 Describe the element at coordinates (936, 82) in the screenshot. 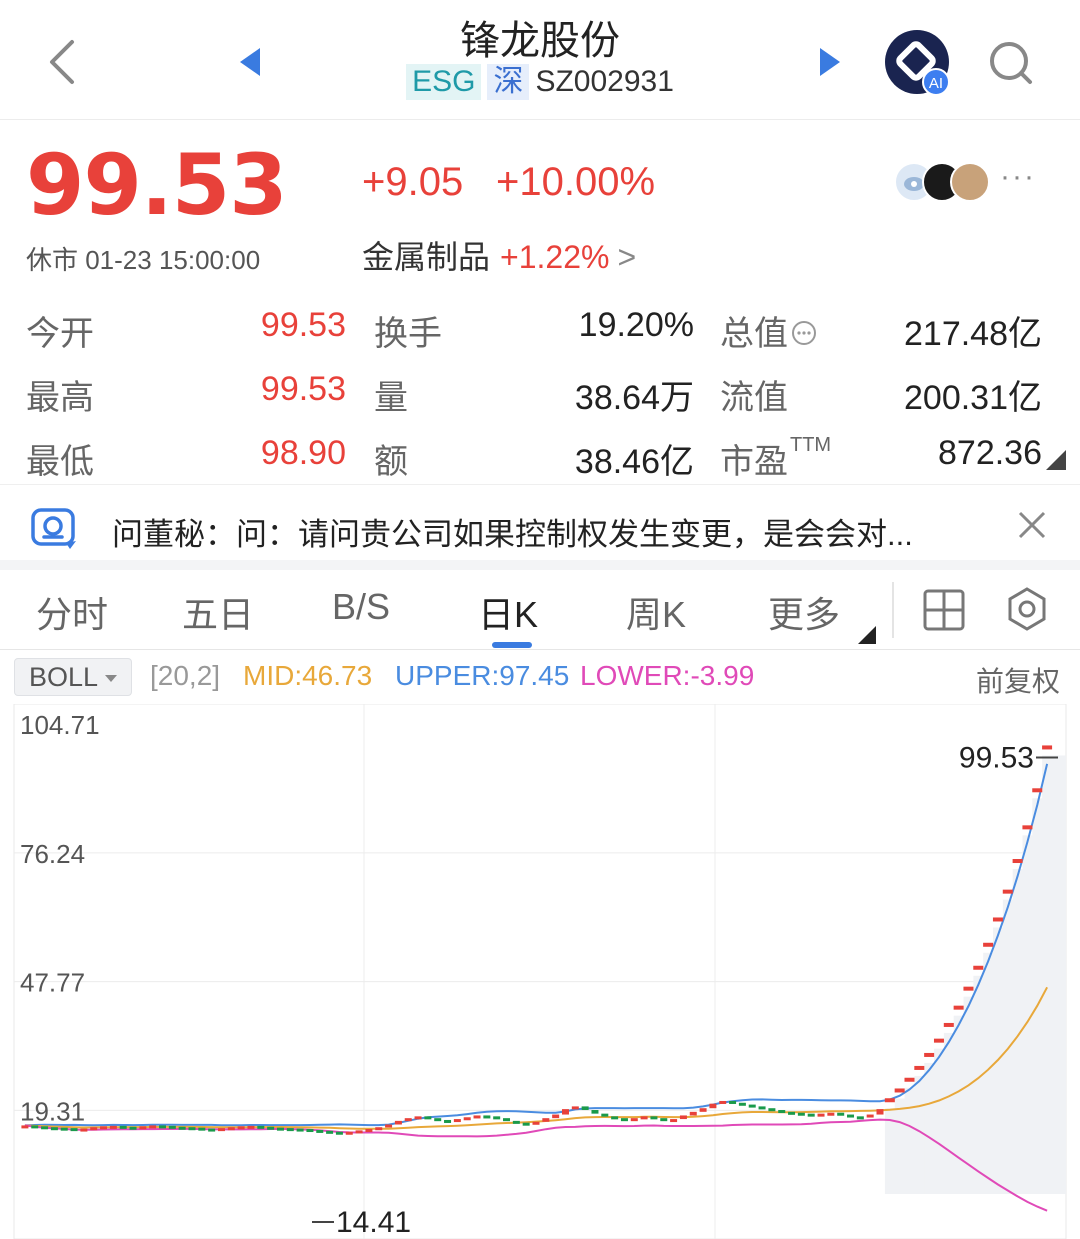

I see `ai-badge: AI` at that location.